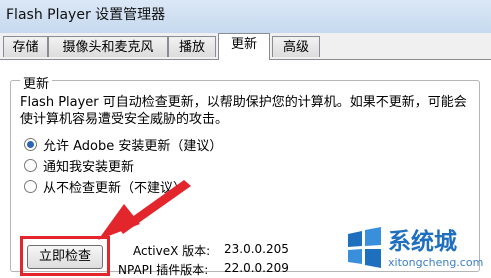  What do you see at coordinates (30, 144) in the screenshot?
I see `radio-selected-icon` at bounding box center [30, 144].